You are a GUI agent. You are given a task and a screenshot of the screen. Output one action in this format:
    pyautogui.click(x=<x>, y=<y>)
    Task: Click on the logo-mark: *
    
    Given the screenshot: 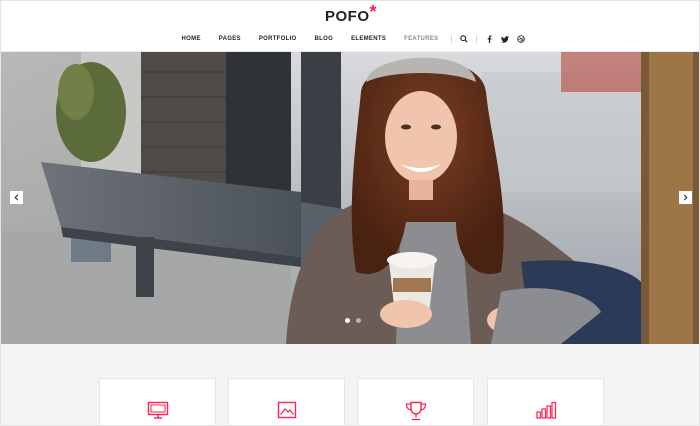 What is the action you would take?
    pyautogui.click(x=373, y=12)
    